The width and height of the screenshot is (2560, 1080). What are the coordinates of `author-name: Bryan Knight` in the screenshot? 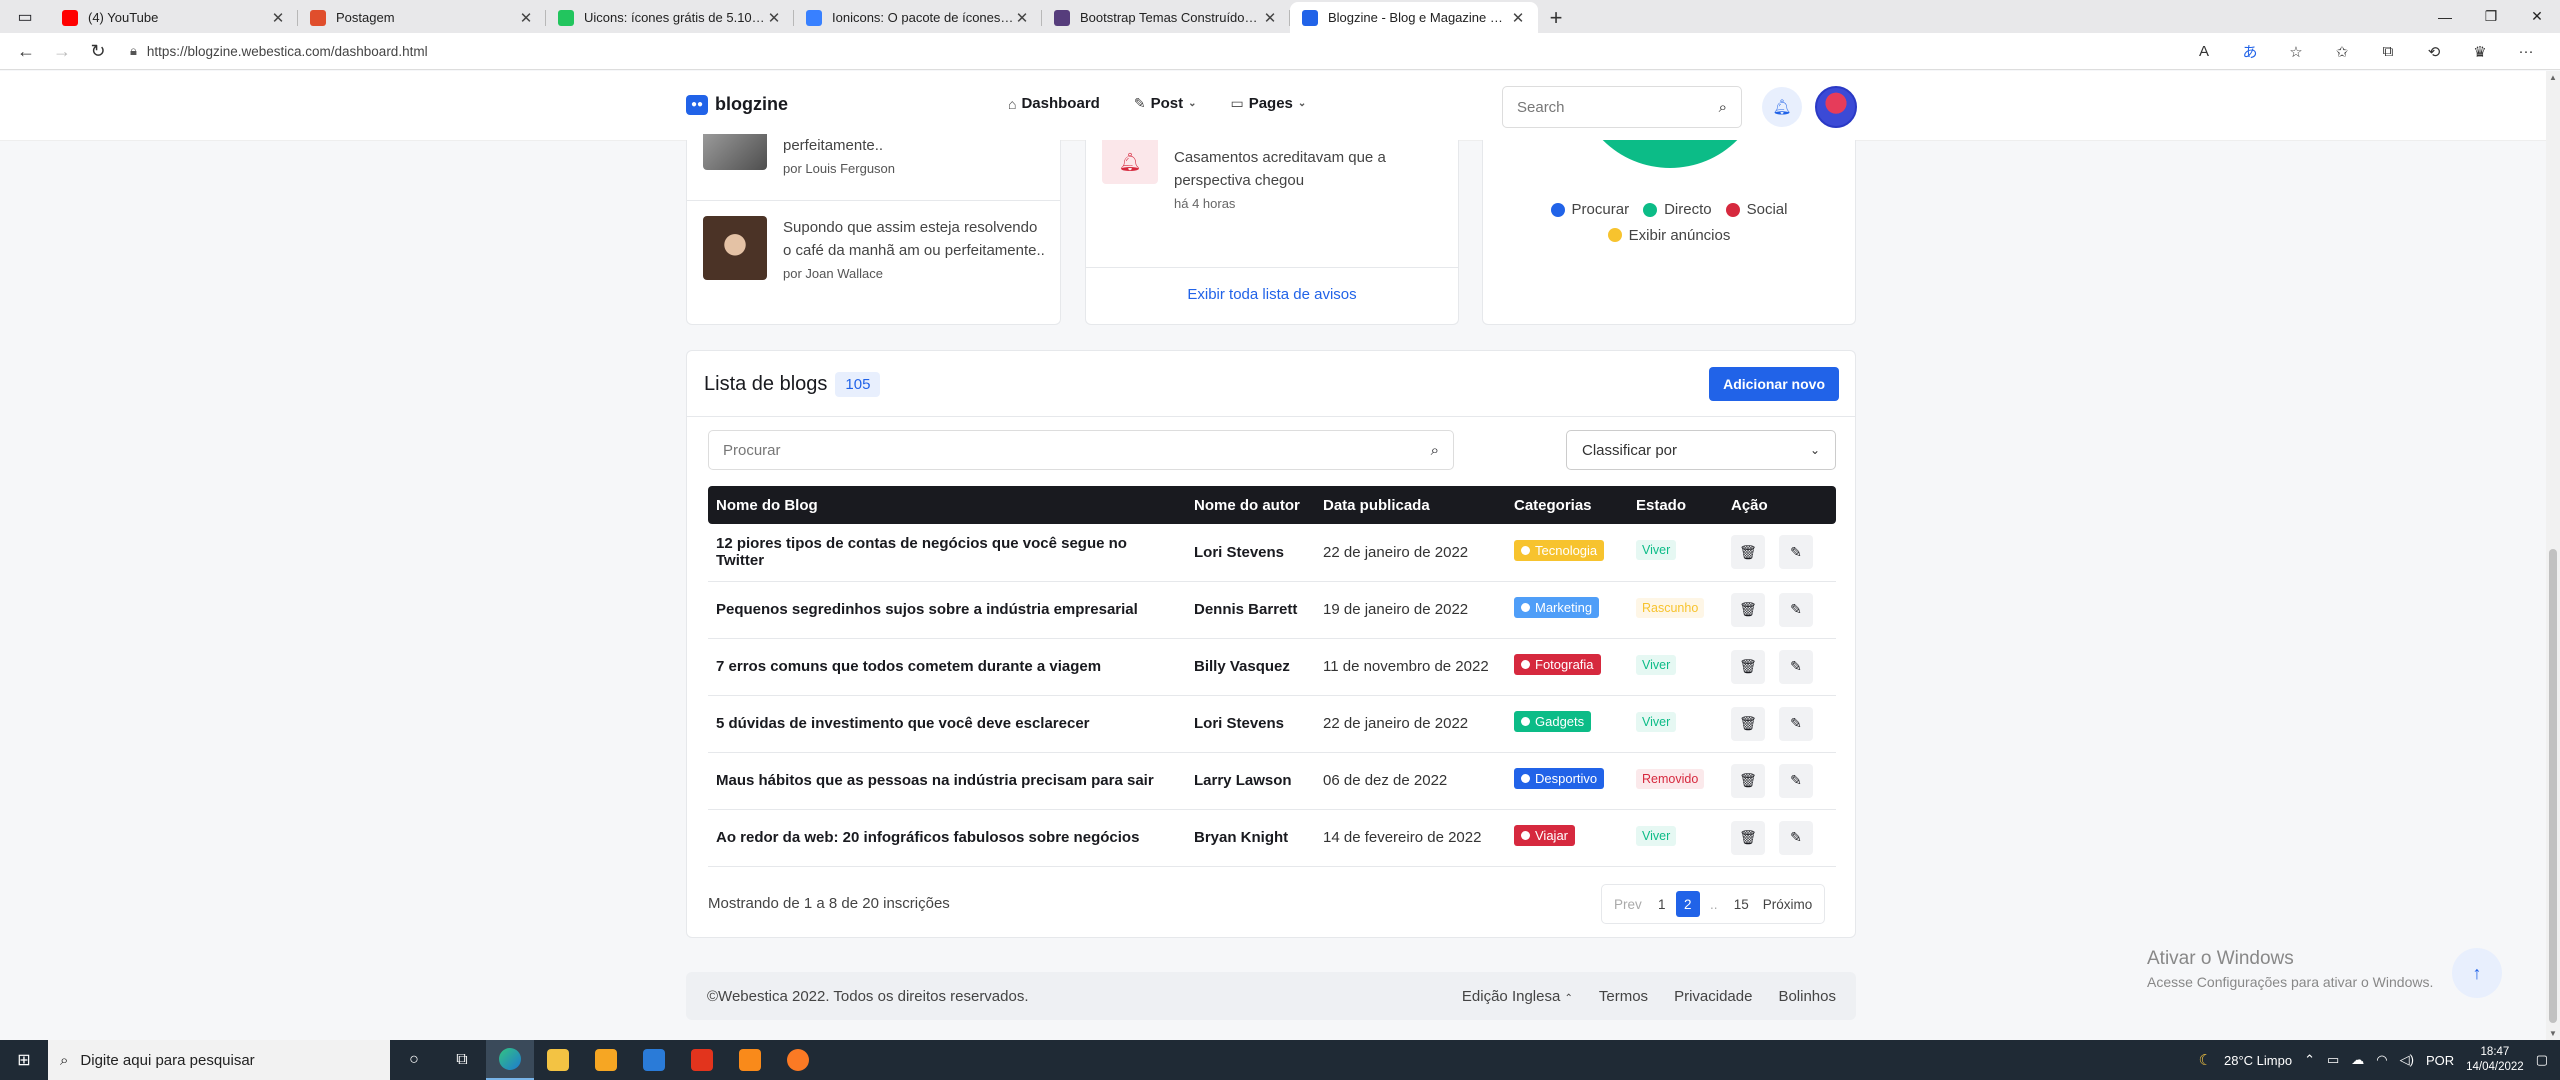 It's located at (1250, 838).